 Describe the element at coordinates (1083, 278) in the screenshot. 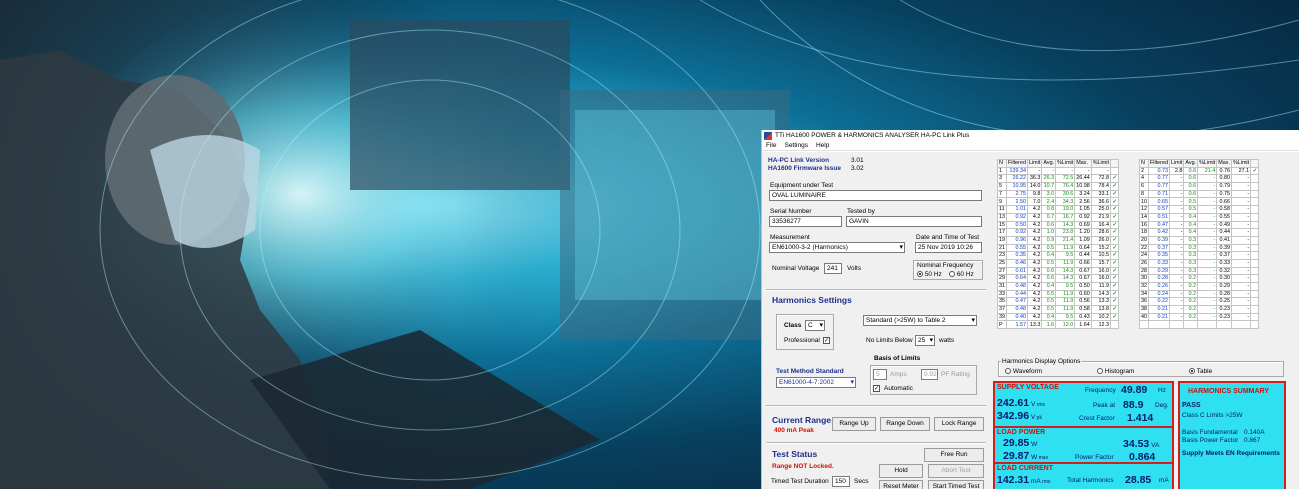

I see `table-cell: 0.67` at that location.